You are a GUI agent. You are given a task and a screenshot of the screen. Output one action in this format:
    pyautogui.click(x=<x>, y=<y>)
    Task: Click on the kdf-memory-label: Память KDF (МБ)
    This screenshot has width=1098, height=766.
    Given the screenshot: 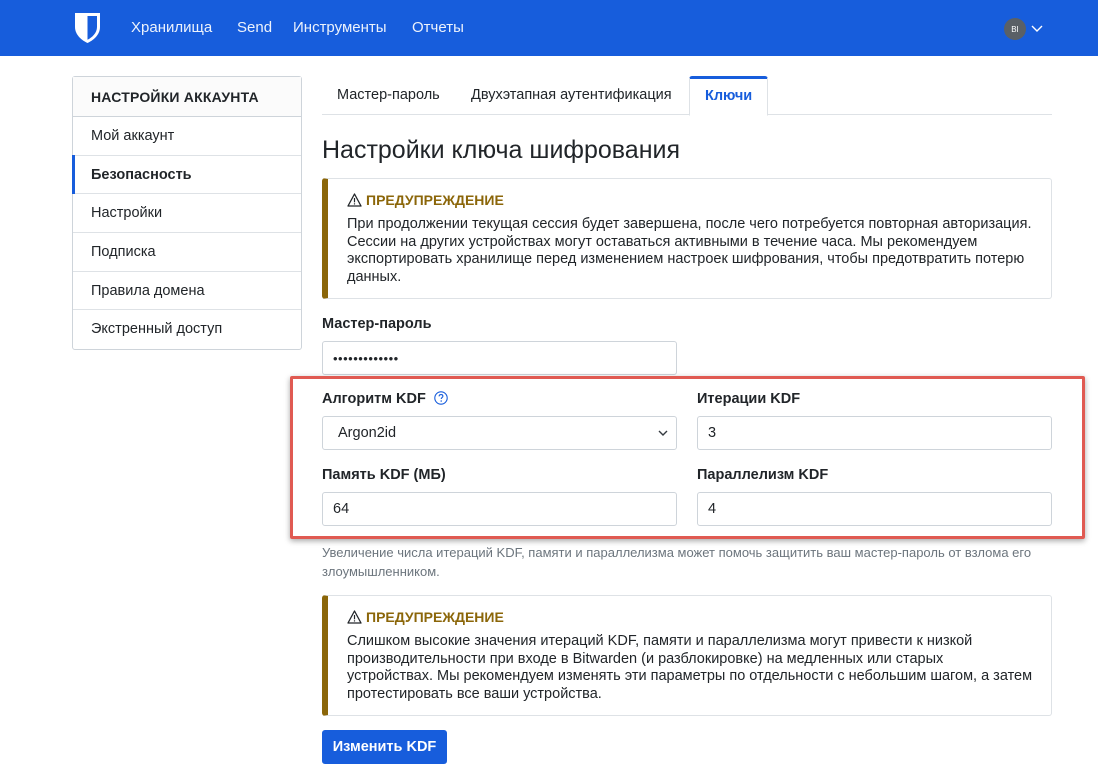 What is the action you would take?
    pyautogui.click(x=384, y=475)
    